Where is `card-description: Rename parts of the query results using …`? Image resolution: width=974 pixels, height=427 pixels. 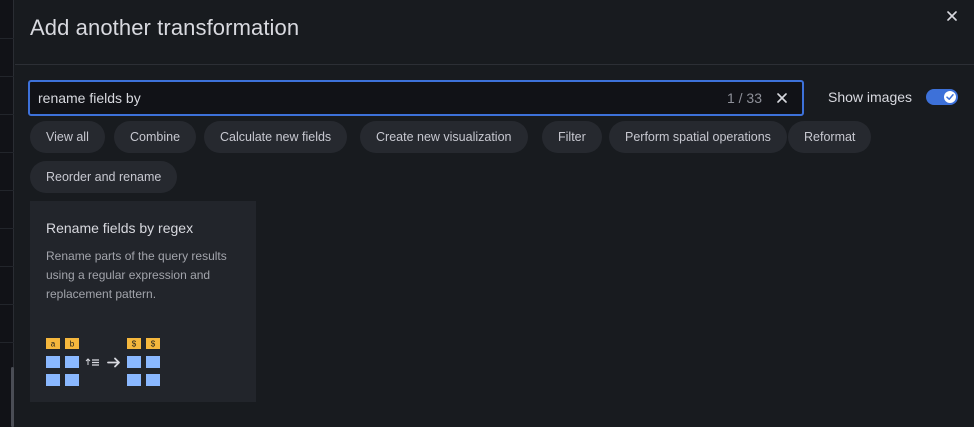 card-description: Rename parts of the query results using … is located at coordinates (136, 275).